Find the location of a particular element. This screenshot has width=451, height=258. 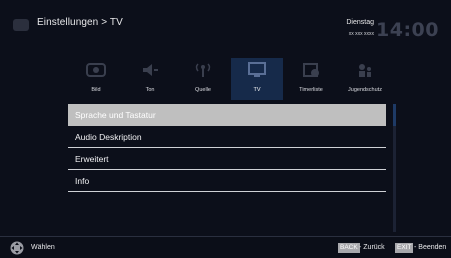

tab-timerliste: Timerliste is located at coordinates (311, 79).